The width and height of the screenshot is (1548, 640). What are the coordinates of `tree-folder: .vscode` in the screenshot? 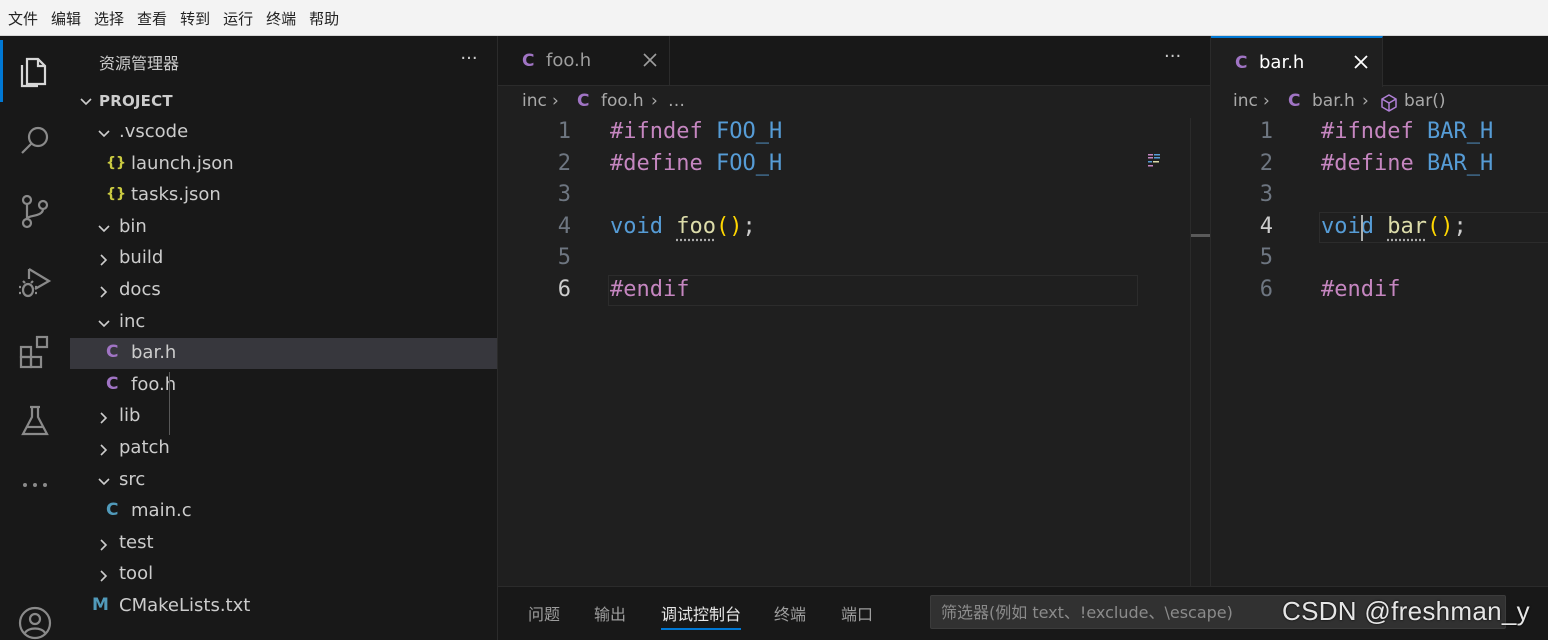 It's located at (284, 132).